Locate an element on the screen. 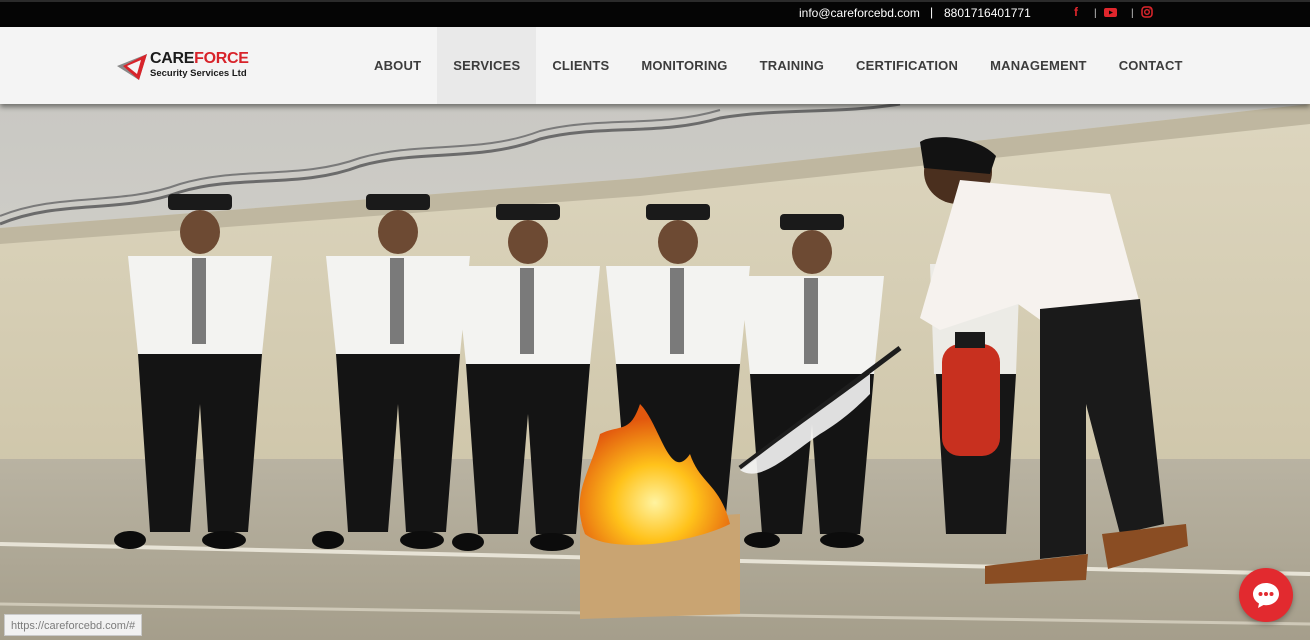  nav-item-about: ABOUT is located at coordinates (397, 65).